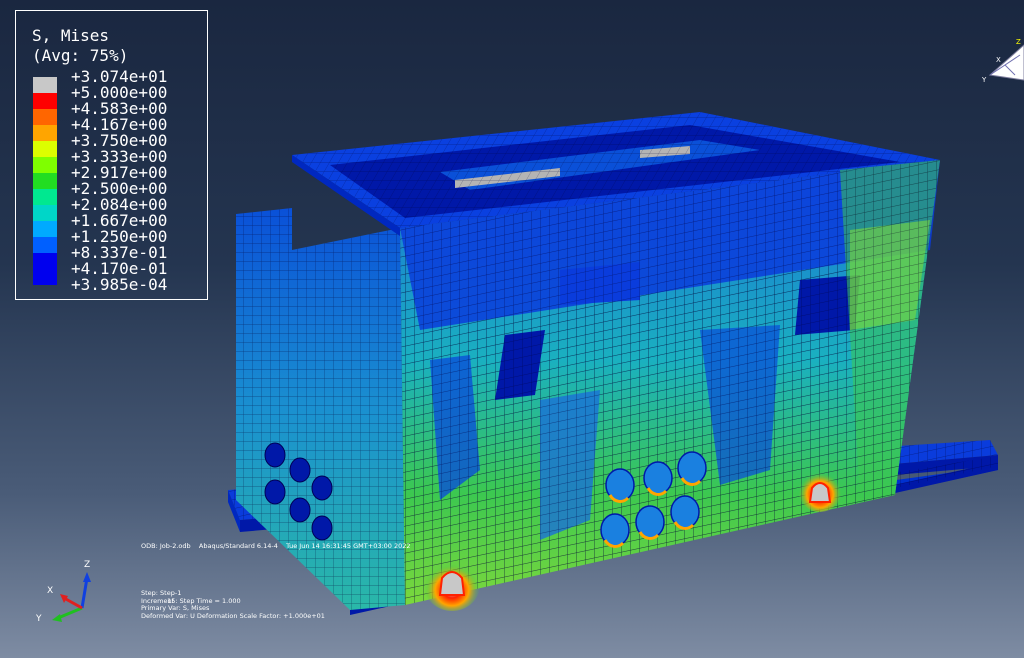  What do you see at coordinates (87, 565) in the screenshot?
I see `triad-z-label: Z` at bounding box center [87, 565].